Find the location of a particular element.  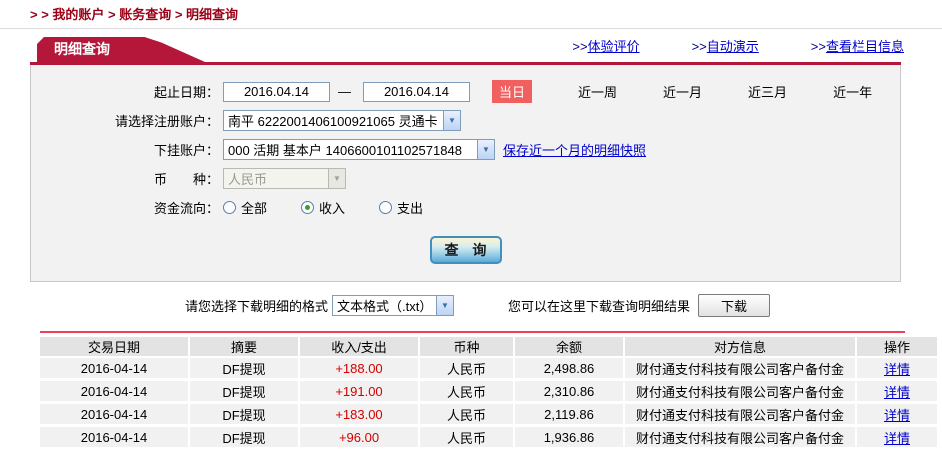

currency-label: 币 种： is located at coordinates (186, 179).